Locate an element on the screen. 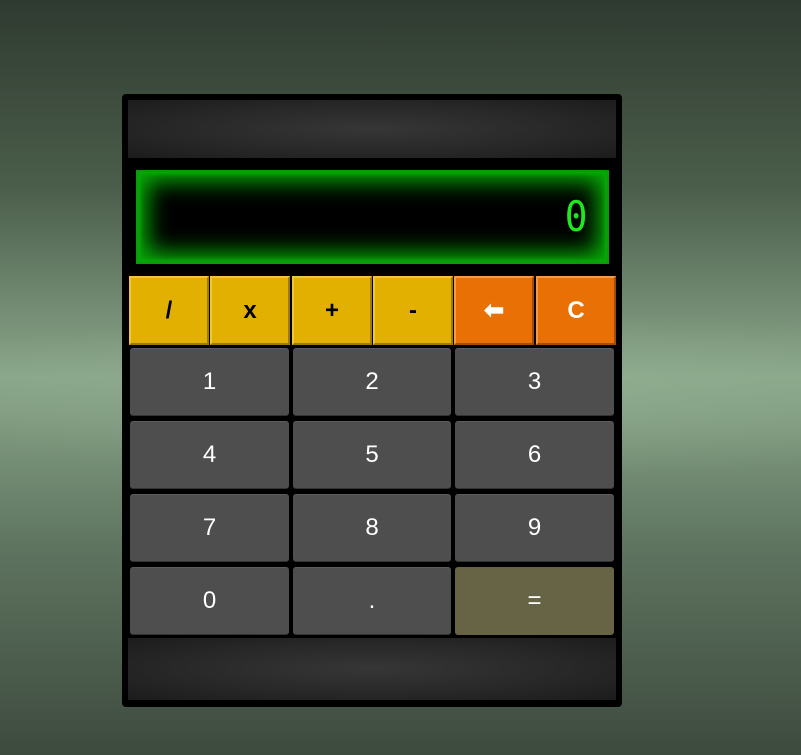 The width and height of the screenshot is (801, 755). subtract-button: - is located at coordinates (413, 310).